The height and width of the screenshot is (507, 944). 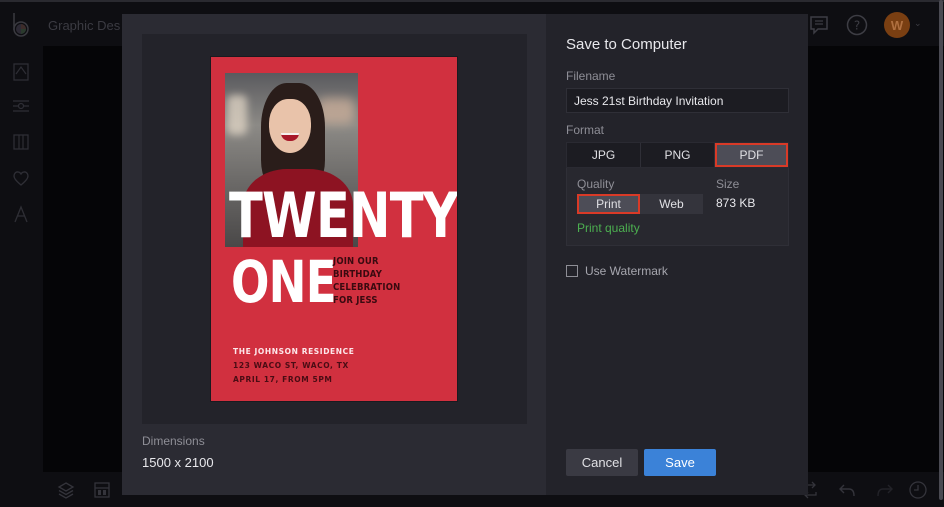 I want to click on poster-headline-1: TWENTY, so click(x=343, y=215).